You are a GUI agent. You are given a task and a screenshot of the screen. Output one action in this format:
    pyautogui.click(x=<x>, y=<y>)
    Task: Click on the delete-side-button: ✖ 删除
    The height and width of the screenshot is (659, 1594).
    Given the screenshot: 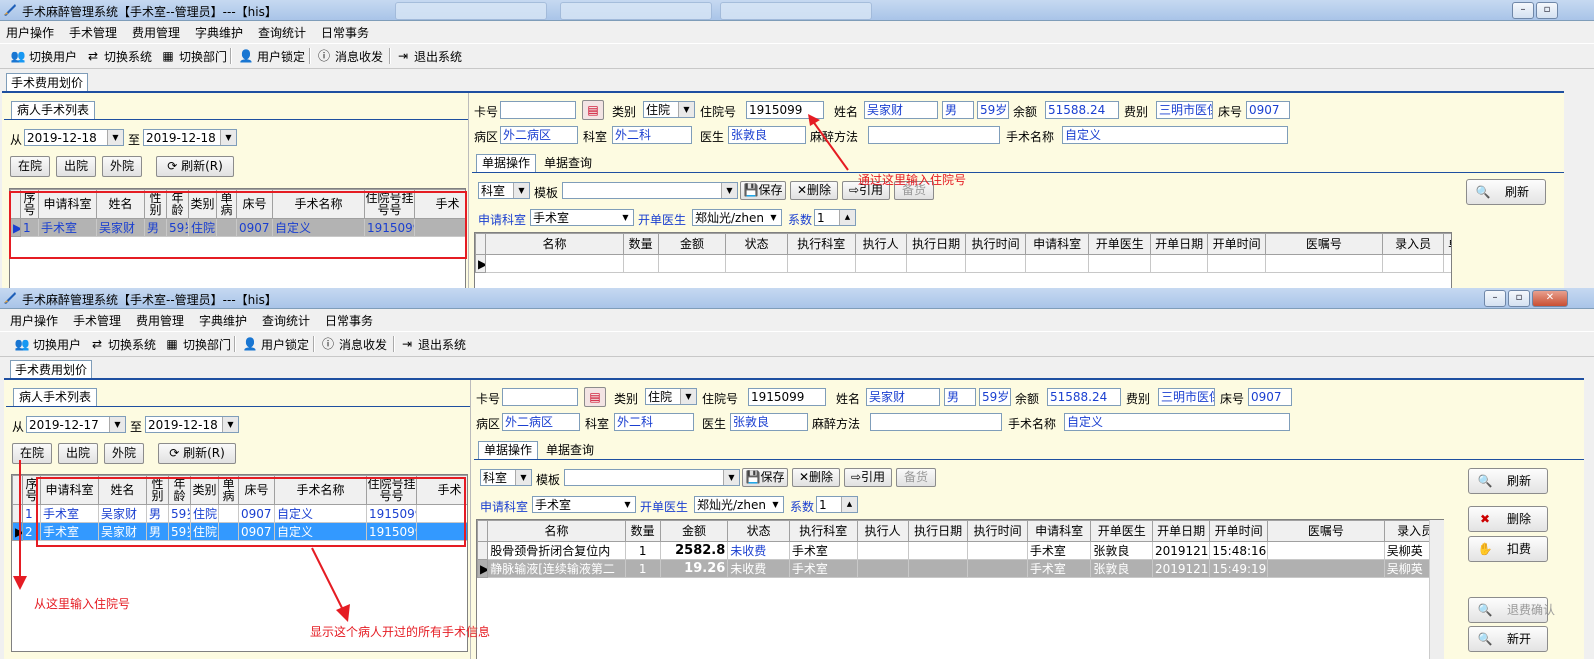 What is the action you would take?
    pyautogui.click(x=1508, y=519)
    